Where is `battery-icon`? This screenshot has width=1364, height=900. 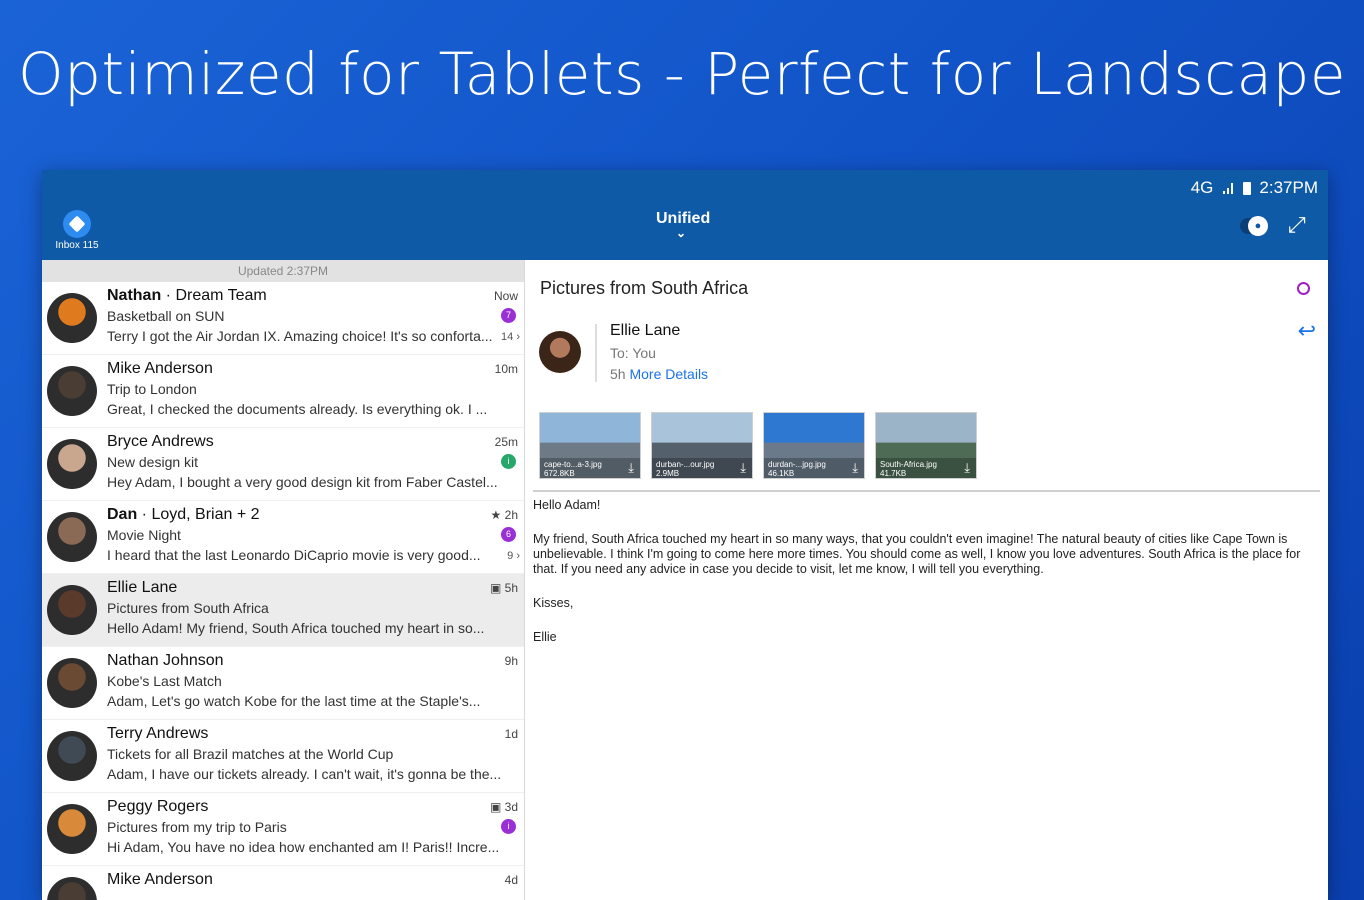
battery-icon is located at coordinates (1247, 188).